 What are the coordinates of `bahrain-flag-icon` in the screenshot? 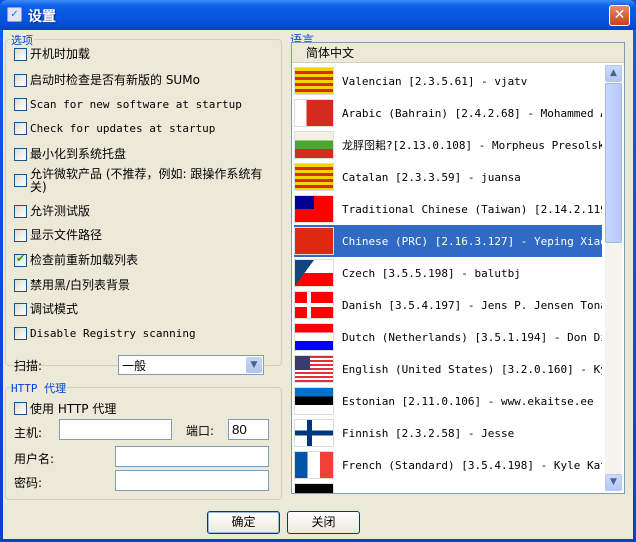 It's located at (314, 113).